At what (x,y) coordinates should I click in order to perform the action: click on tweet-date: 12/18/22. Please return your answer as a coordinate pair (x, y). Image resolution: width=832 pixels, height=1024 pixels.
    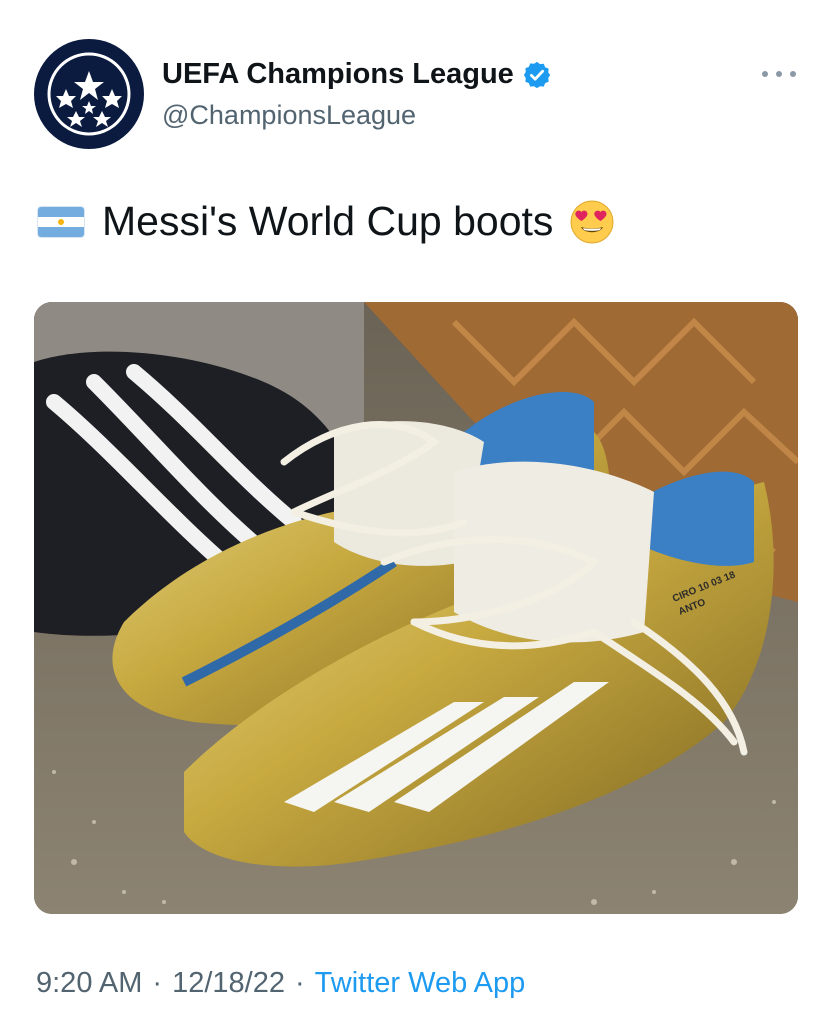
    Looking at the image, I should click on (228, 983).